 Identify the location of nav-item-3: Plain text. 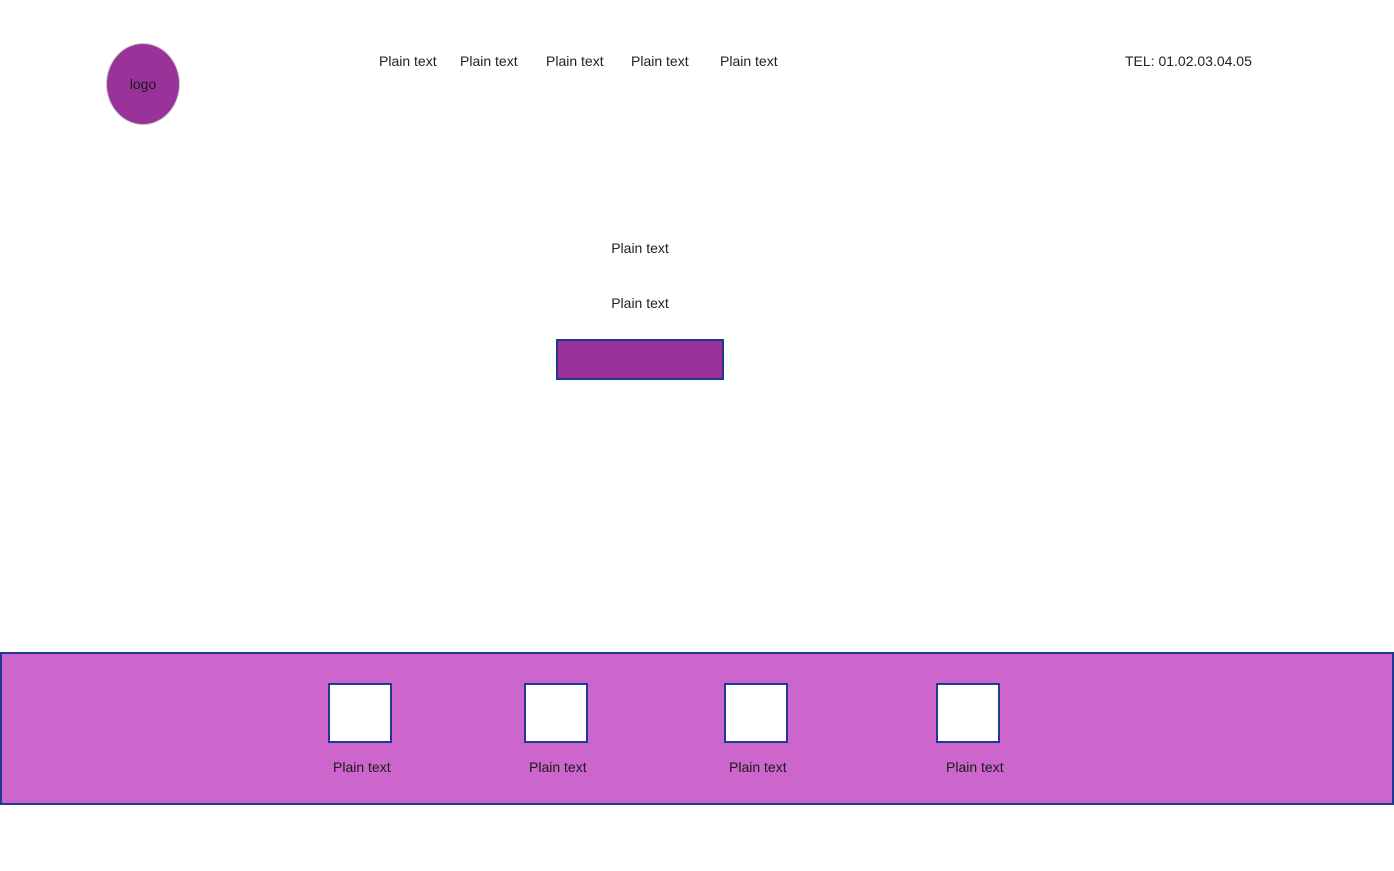
(575, 61).